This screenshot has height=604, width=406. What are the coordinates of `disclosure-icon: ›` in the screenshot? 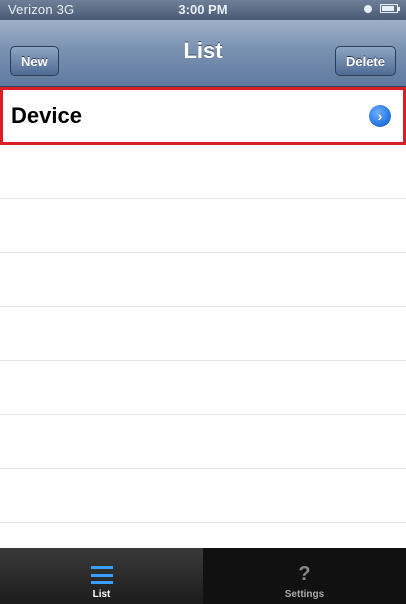 It's located at (380, 116).